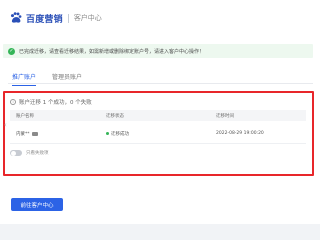 This screenshot has height=240, width=320. What do you see at coordinates (44, 19) in the screenshot?
I see `brand-name: 百度营销` at bounding box center [44, 19].